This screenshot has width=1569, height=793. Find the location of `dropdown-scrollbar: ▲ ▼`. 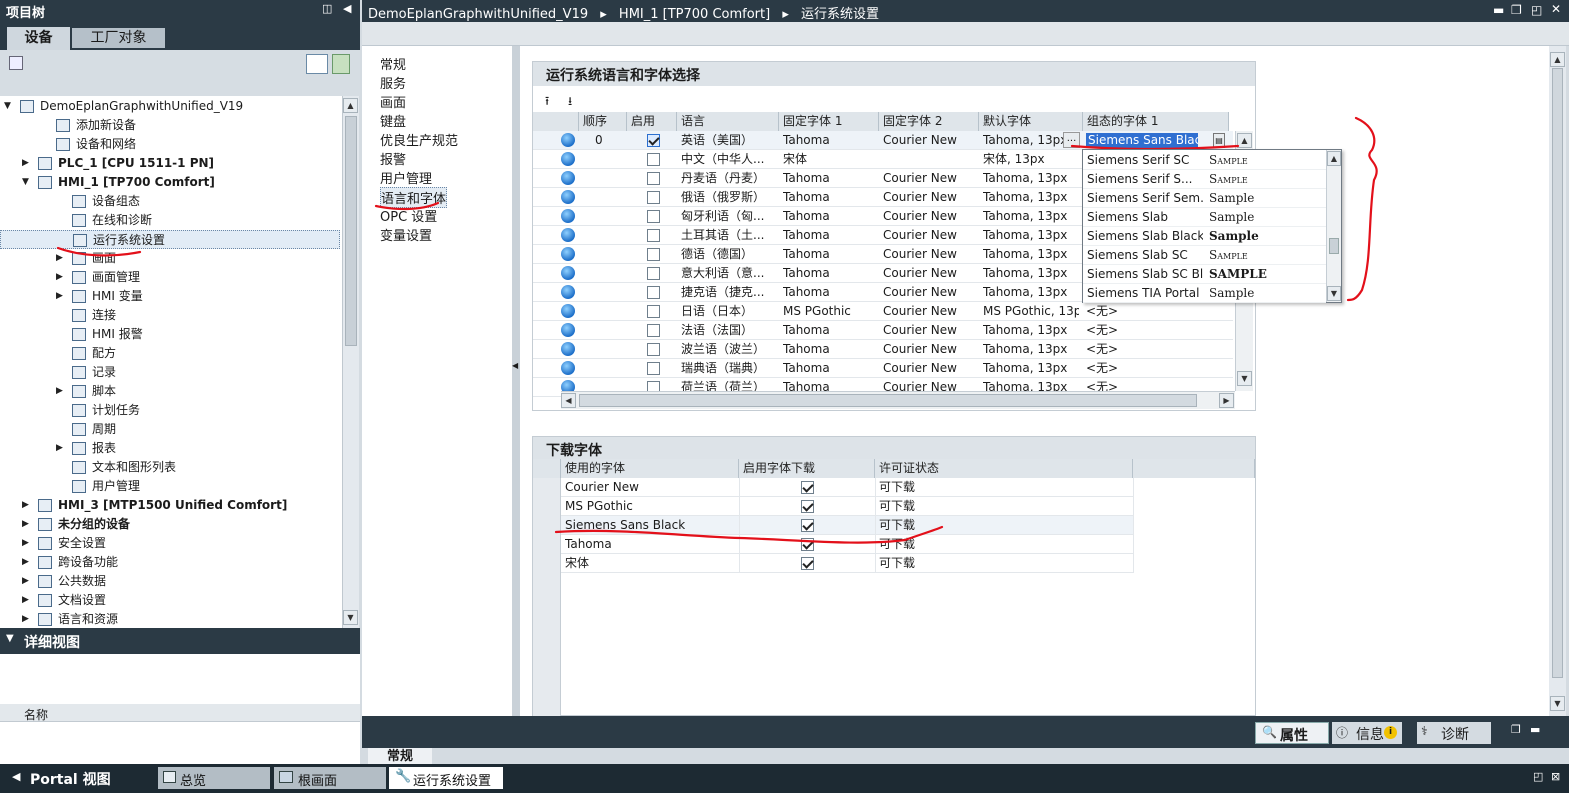

dropdown-scrollbar: ▲ ▼ is located at coordinates (1333, 226).